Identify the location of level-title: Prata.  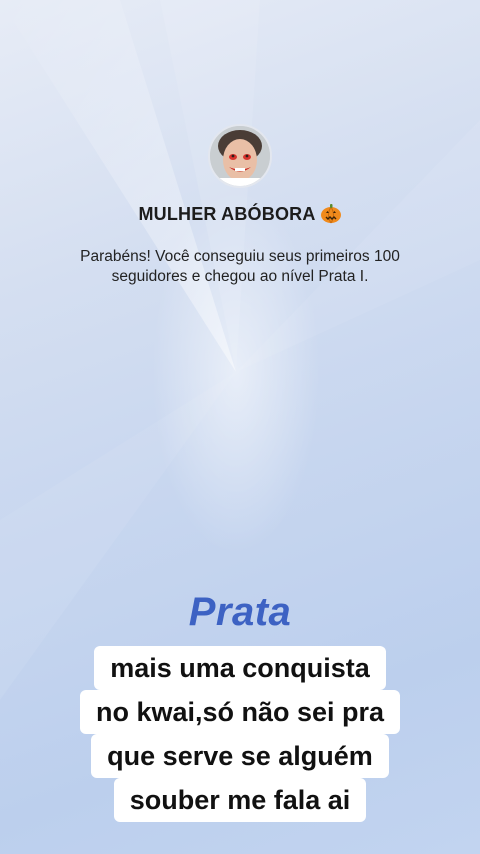
(240, 612).